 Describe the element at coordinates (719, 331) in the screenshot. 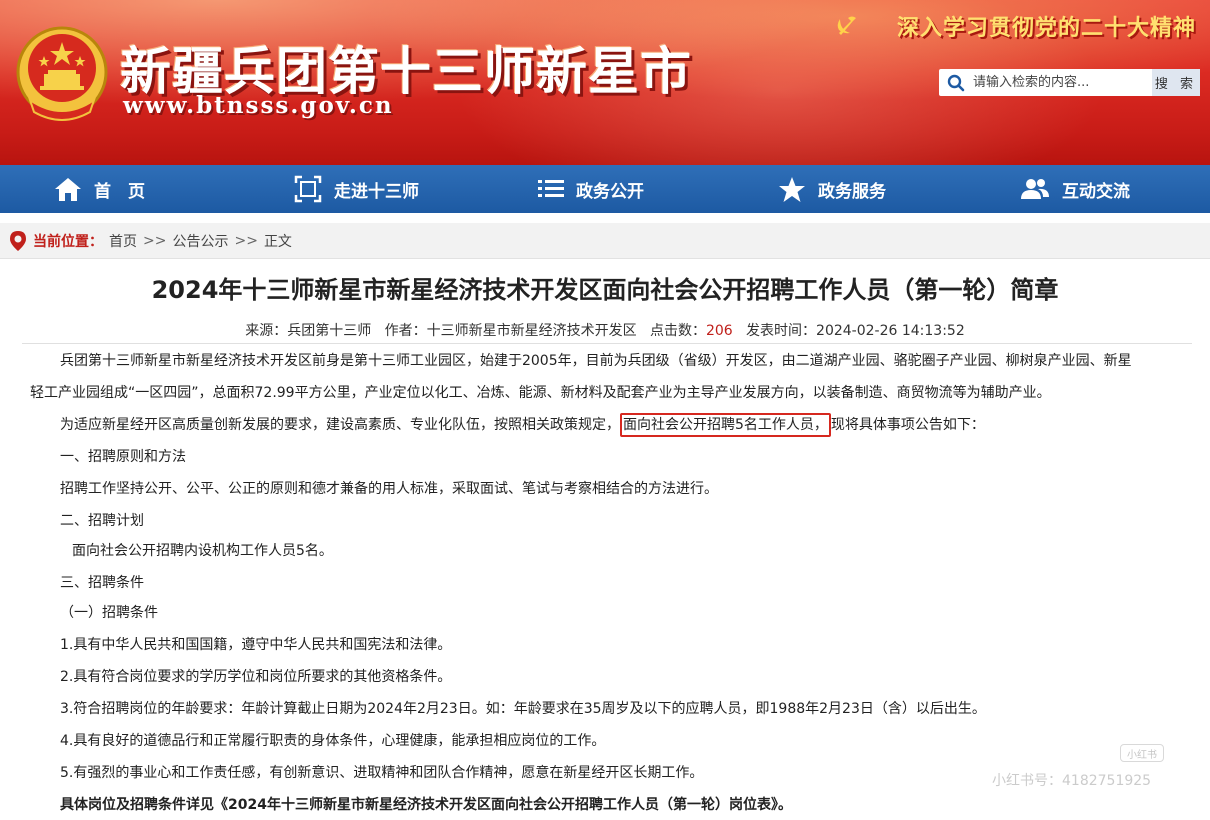

I see `meta-hits: 206` at that location.